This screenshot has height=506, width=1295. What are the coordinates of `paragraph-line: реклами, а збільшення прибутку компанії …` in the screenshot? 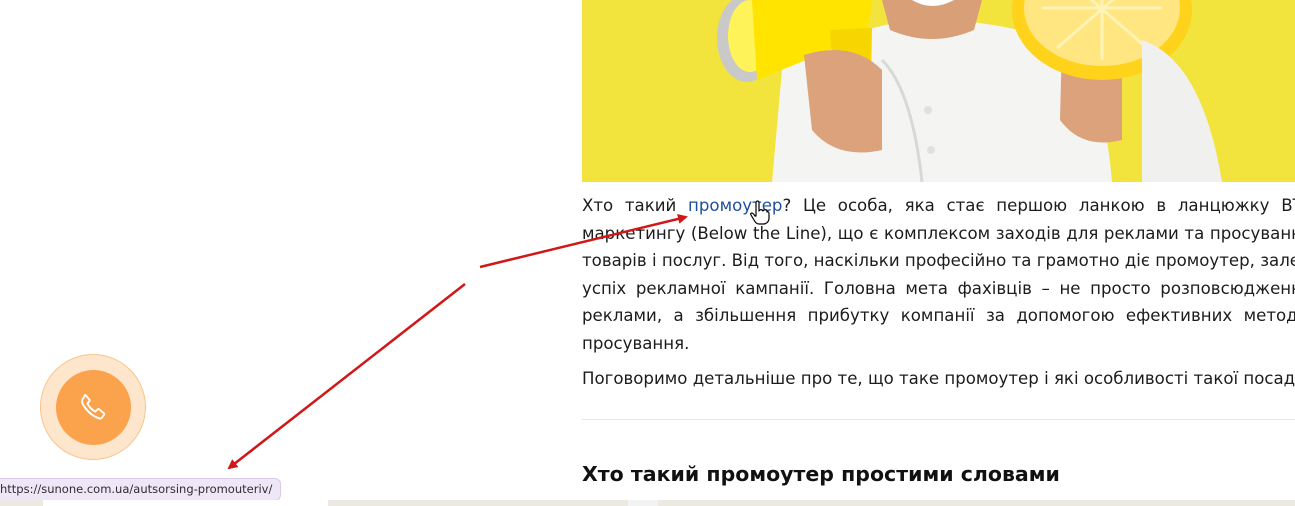 It's located at (938, 316).